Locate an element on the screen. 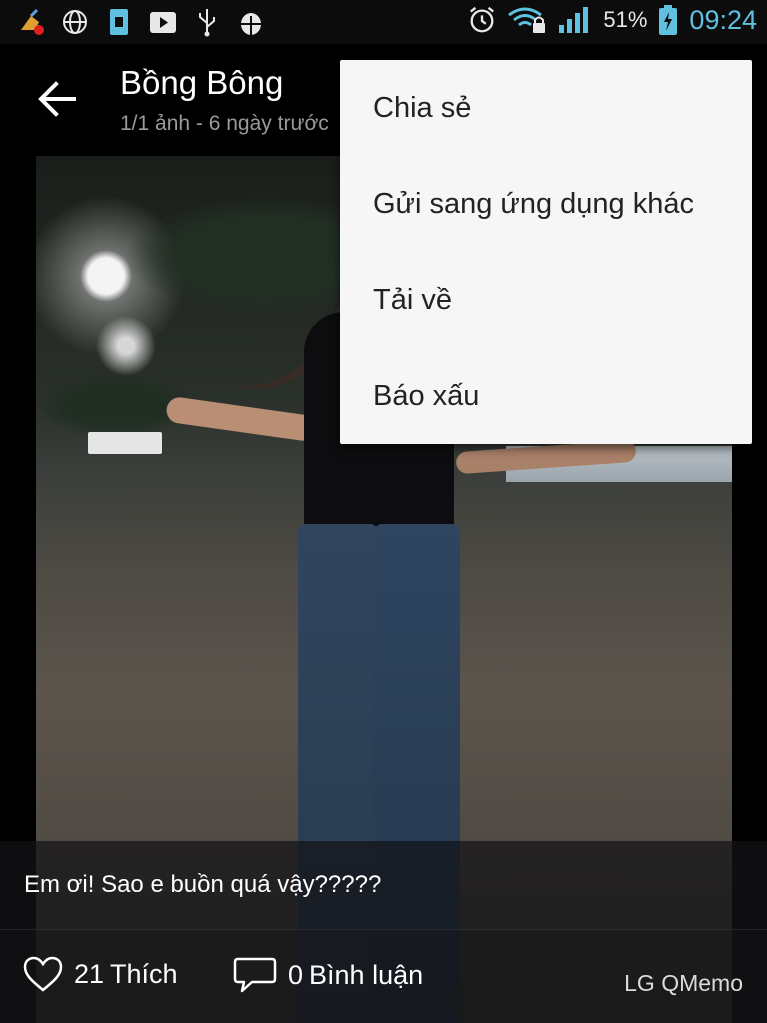  like-label: Thích is located at coordinates (144, 973).